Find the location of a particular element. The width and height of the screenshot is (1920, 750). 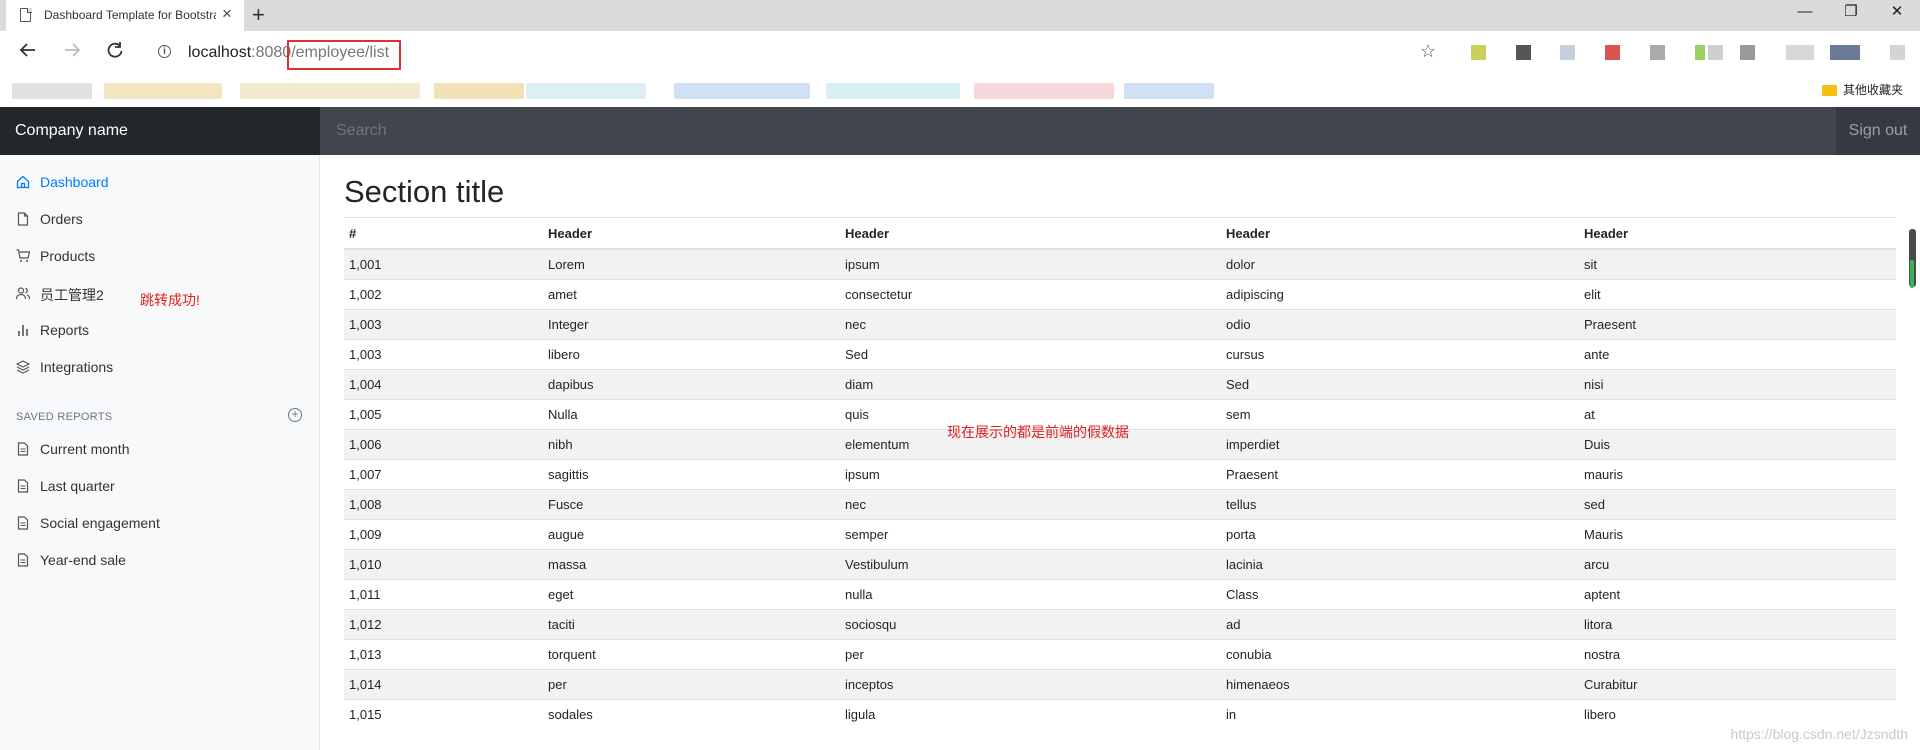

sign-out-link: Sign out is located at coordinates (1878, 131).